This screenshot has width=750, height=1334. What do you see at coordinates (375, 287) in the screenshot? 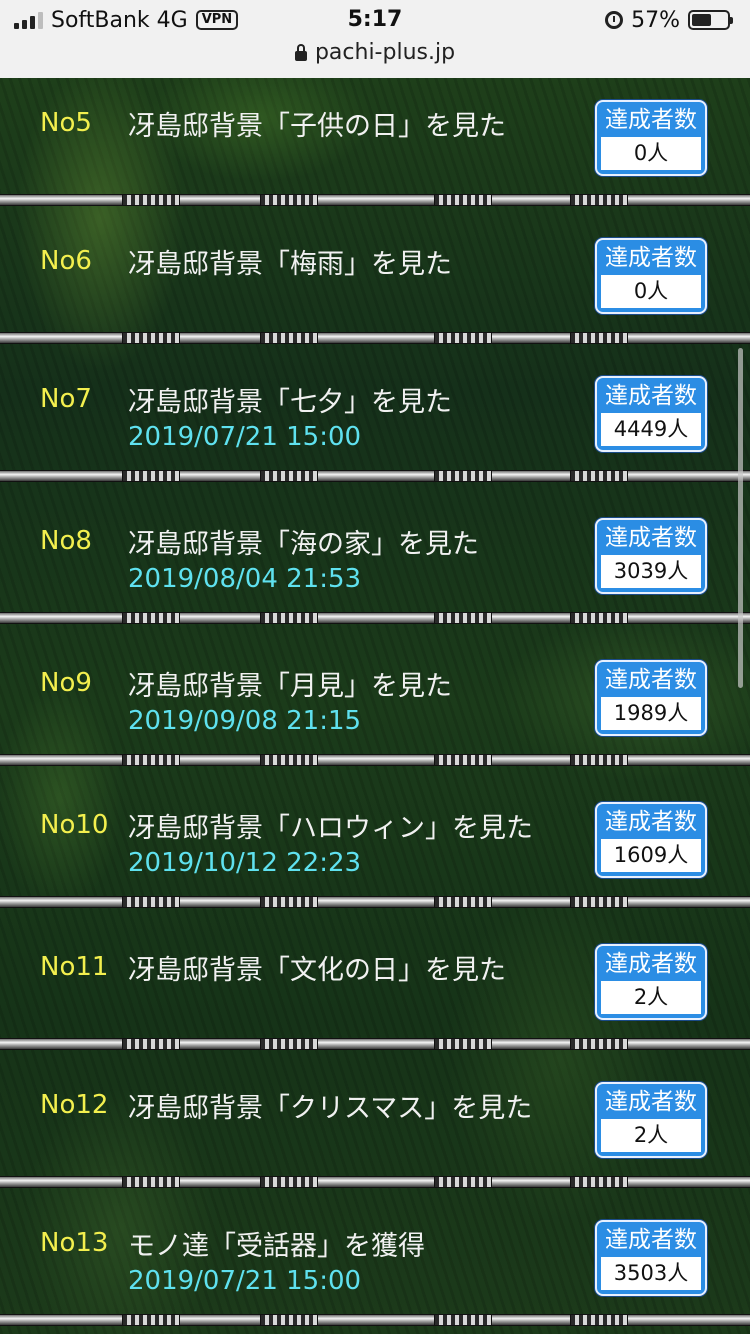
I see `achievement-row: No6 冴島邸背景「梅雨」を見た 達成者数 0人` at bounding box center [375, 287].